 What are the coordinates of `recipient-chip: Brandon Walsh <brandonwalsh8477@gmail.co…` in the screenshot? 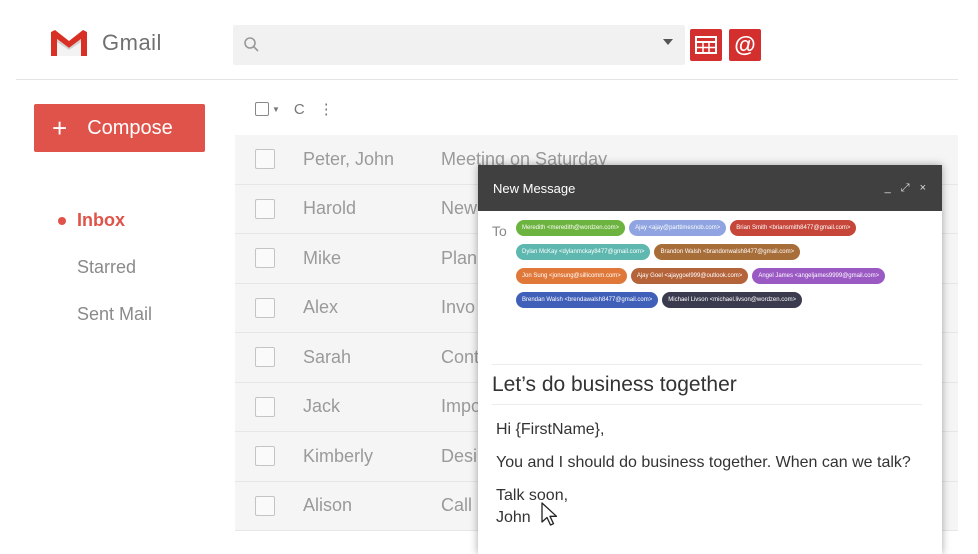 It's located at (727, 252).